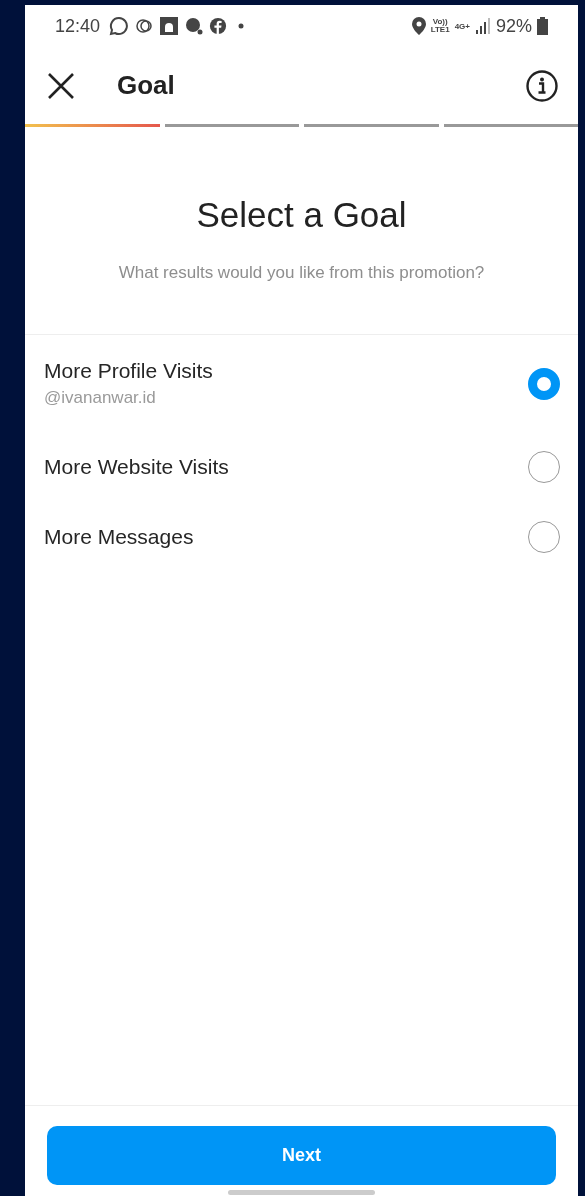 The width and height of the screenshot is (585, 1196). I want to click on option-label: More Messages, so click(119, 537).